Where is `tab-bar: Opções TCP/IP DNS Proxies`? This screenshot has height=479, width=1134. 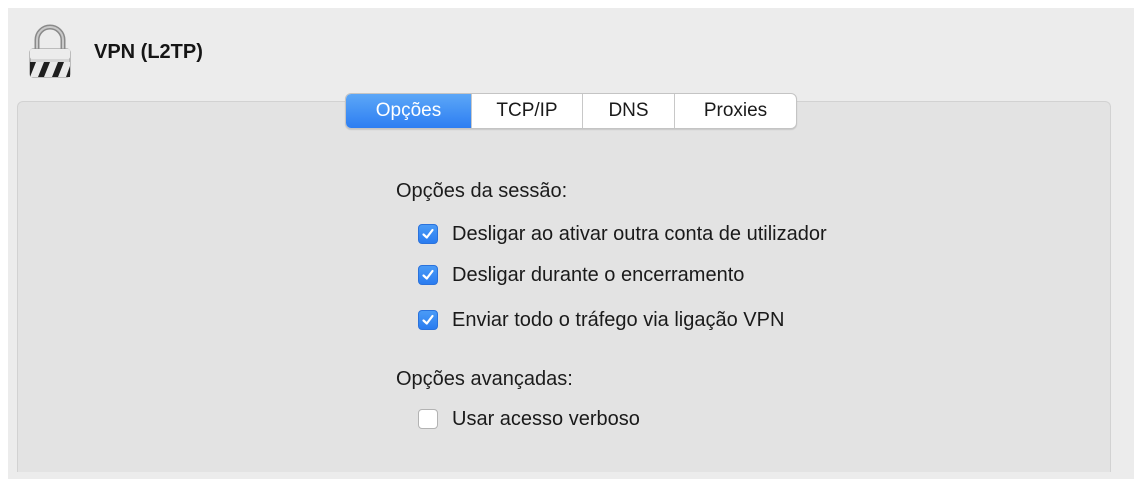 tab-bar: Opções TCP/IP DNS Proxies is located at coordinates (571, 111).